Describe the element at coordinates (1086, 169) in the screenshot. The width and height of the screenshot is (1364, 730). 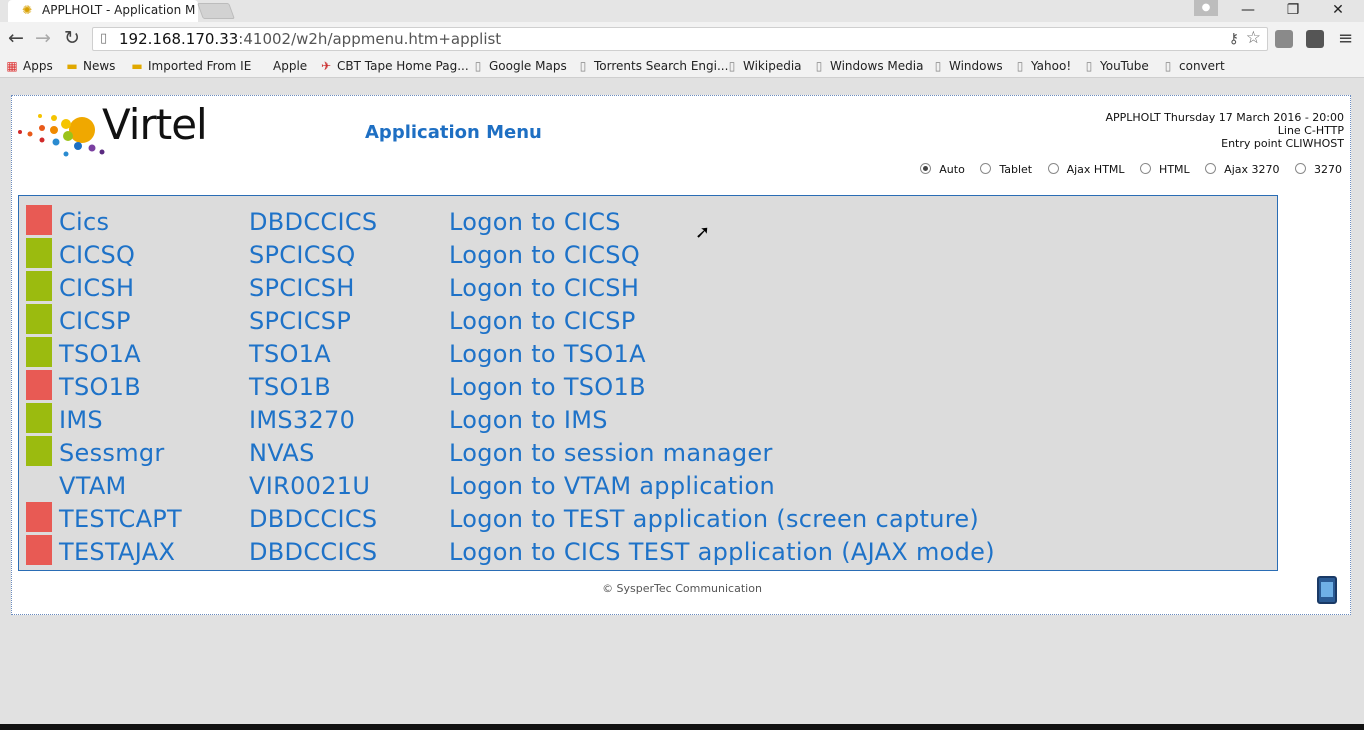
I see `mode-ajax-html: Ajax HTML` at that location.